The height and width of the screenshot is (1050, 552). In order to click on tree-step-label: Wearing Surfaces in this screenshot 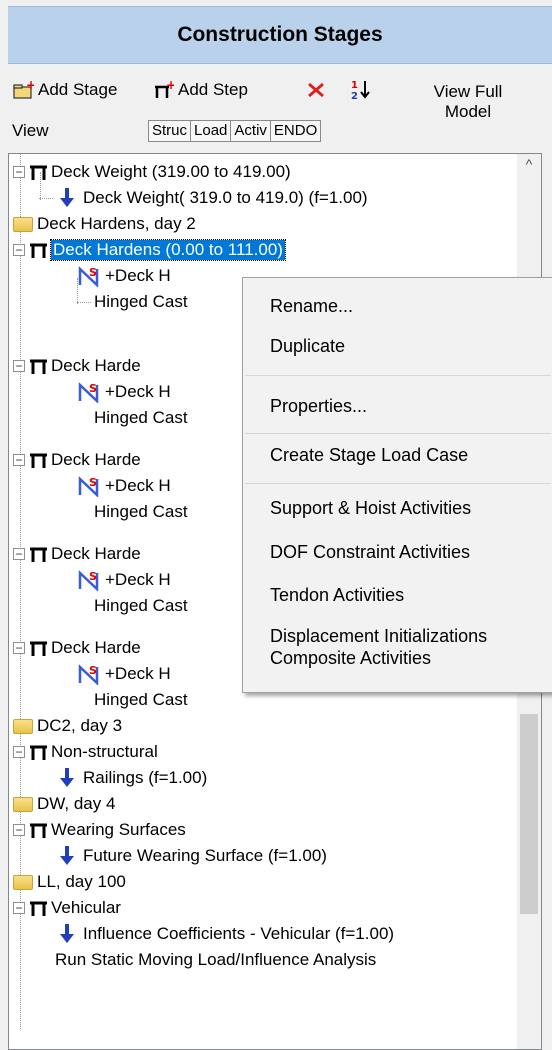, I will do `click(118, 829)`.